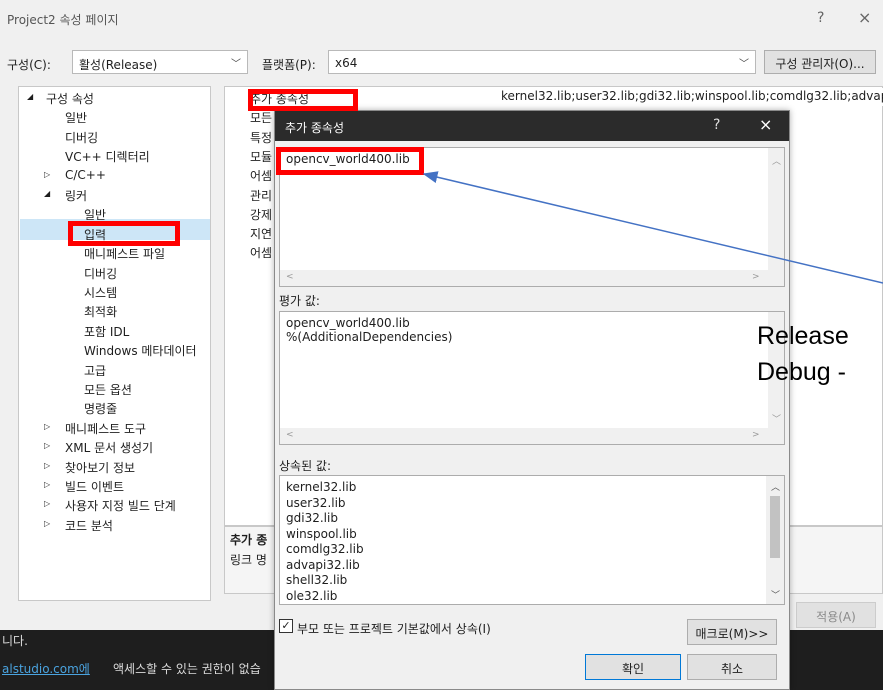  What do you see at coordinates (652, 227) in the screenshot?
I see `annotation-arrow` at bounding box center [652, 227].